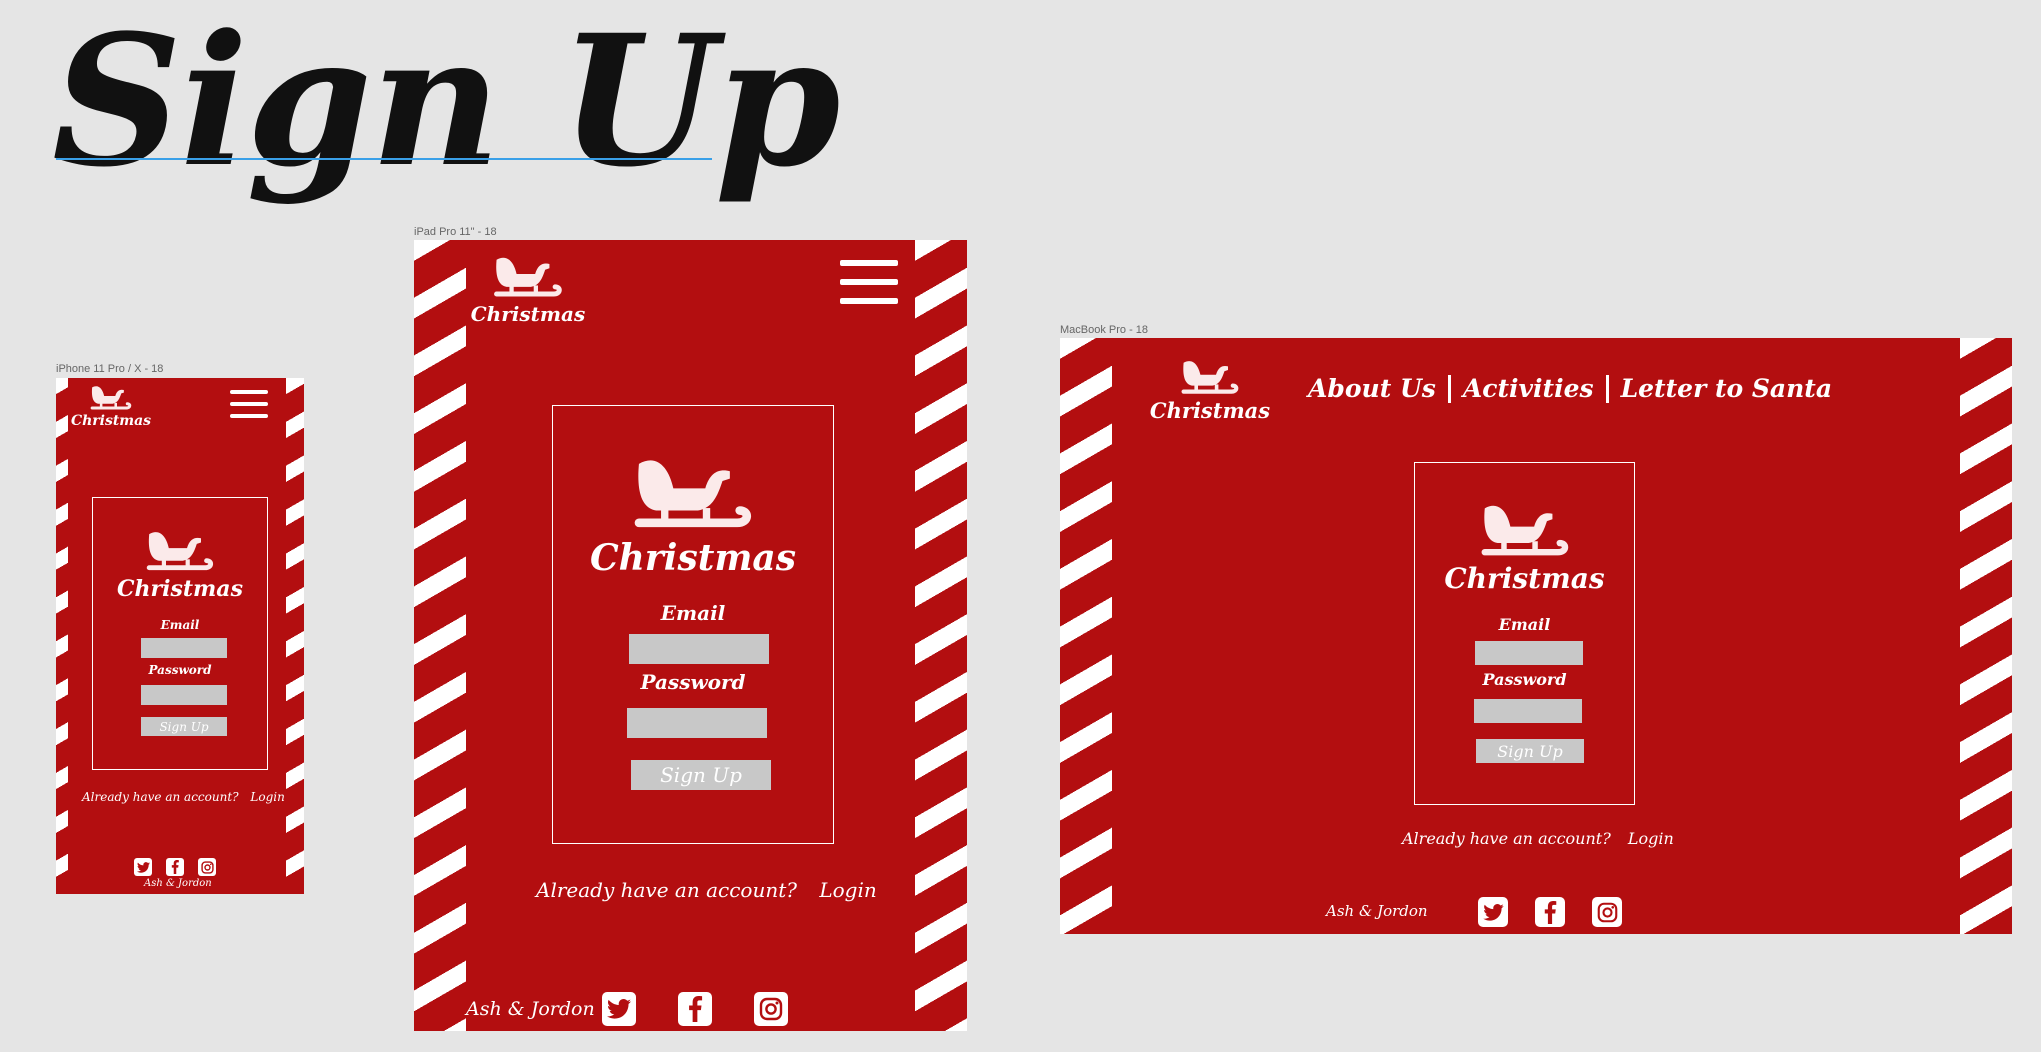 This screenshot has width=2041, height=1052. What do you see at coordinates (455, 232) in the screenshot?
I see `artboard-label-ipad: iPad Pro 11" - 18` at bounding box center [455, 232].